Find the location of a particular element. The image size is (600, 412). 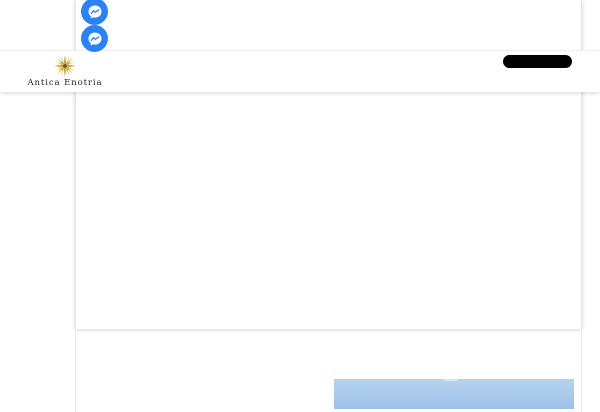

messenger-chat-button is located at coordinates (94, 38).